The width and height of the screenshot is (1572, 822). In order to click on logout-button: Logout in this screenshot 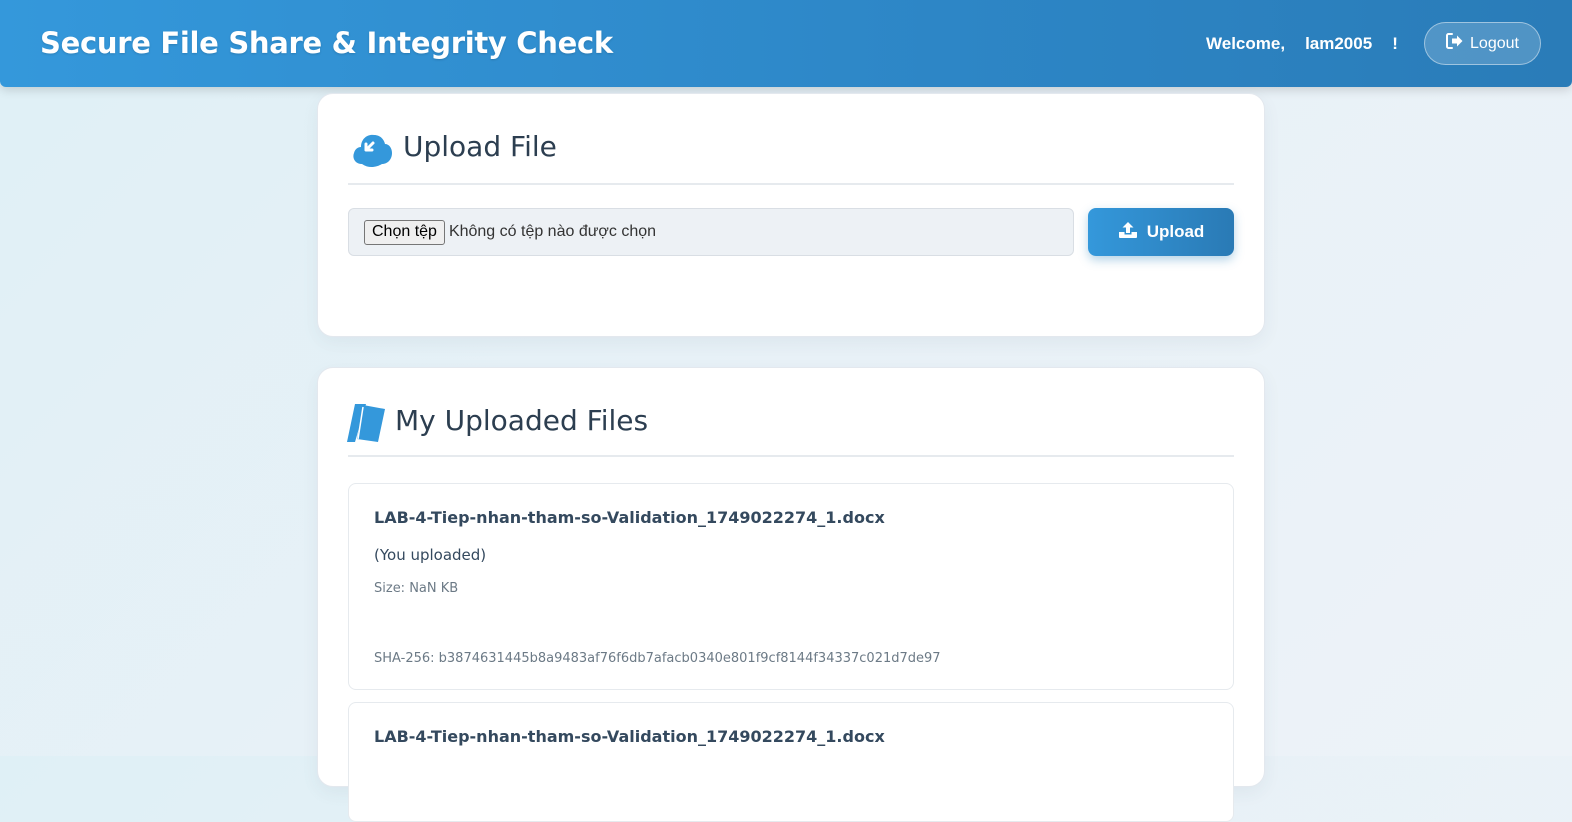, I will do `click(1482, 43)`.